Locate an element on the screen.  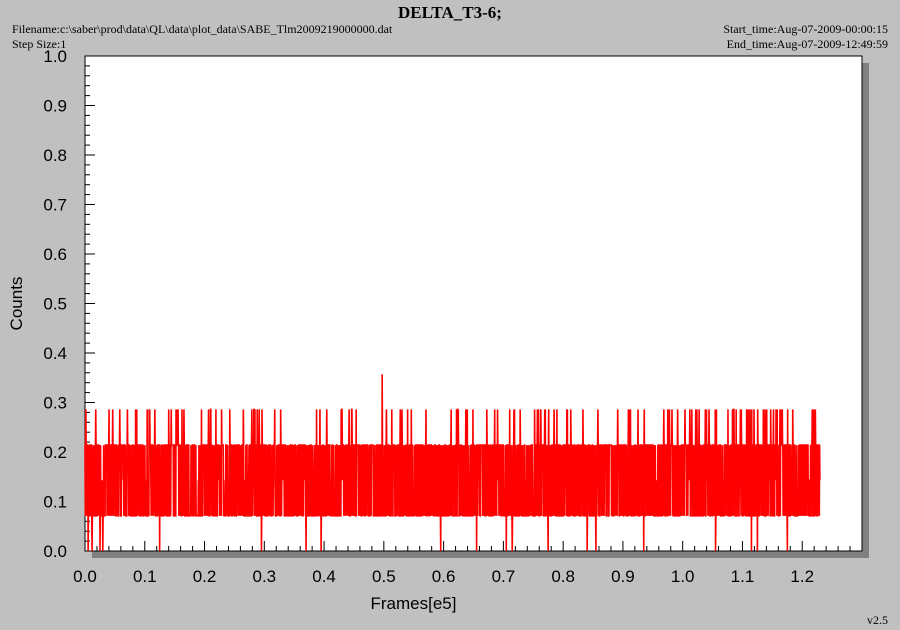
y-tick-label: 1.0 is located at coordinates (55, 56).